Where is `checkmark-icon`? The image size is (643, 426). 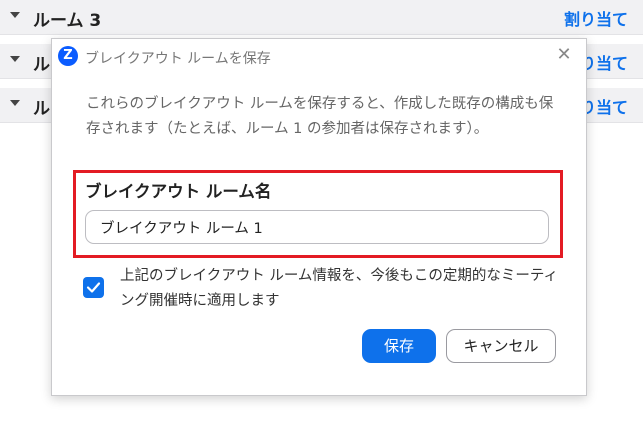 checkmark-icon is located at coordinates (93, 287).